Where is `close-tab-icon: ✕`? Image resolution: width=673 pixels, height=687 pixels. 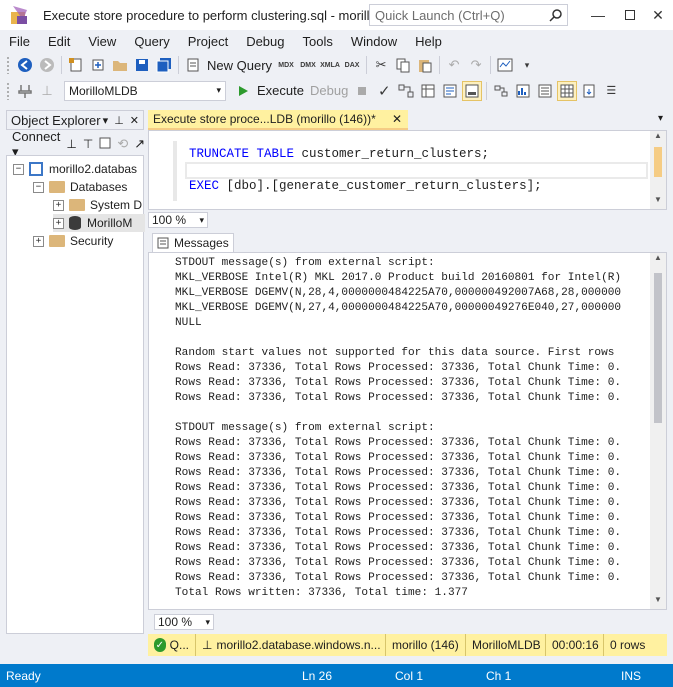 close-tab-icon: ✕ is located at coordinates (397, 119).